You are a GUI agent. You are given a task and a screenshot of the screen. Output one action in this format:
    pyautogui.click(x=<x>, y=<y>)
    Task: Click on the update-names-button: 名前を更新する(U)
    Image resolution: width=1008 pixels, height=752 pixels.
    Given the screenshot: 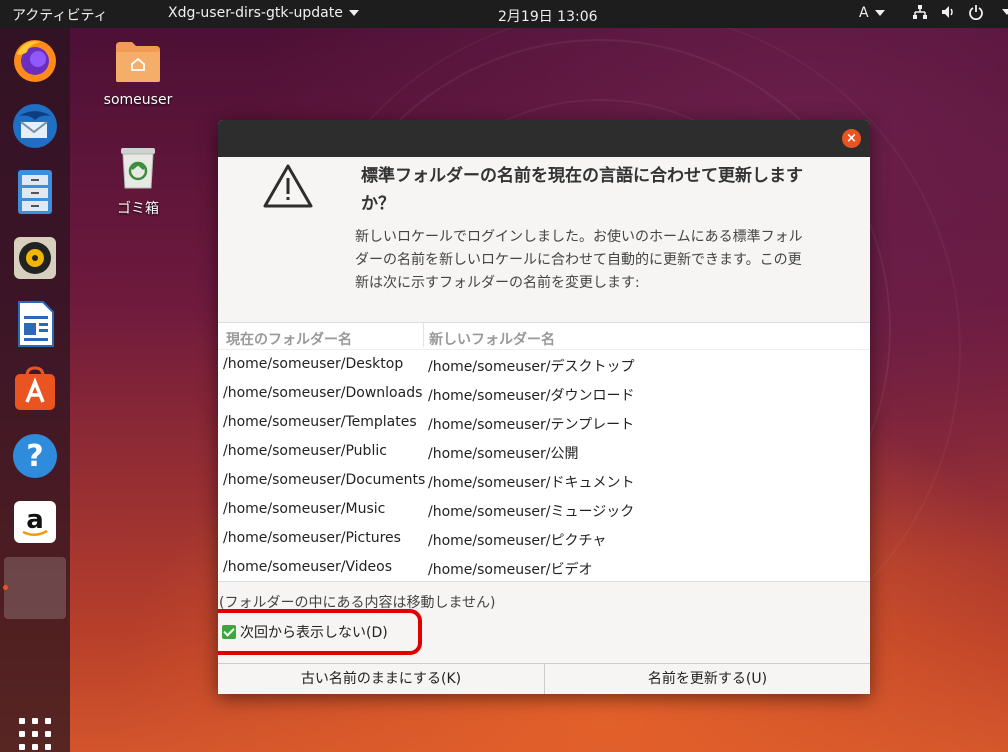 What is the action you would take?
    pyautogui.click(x=707, y=679)
    